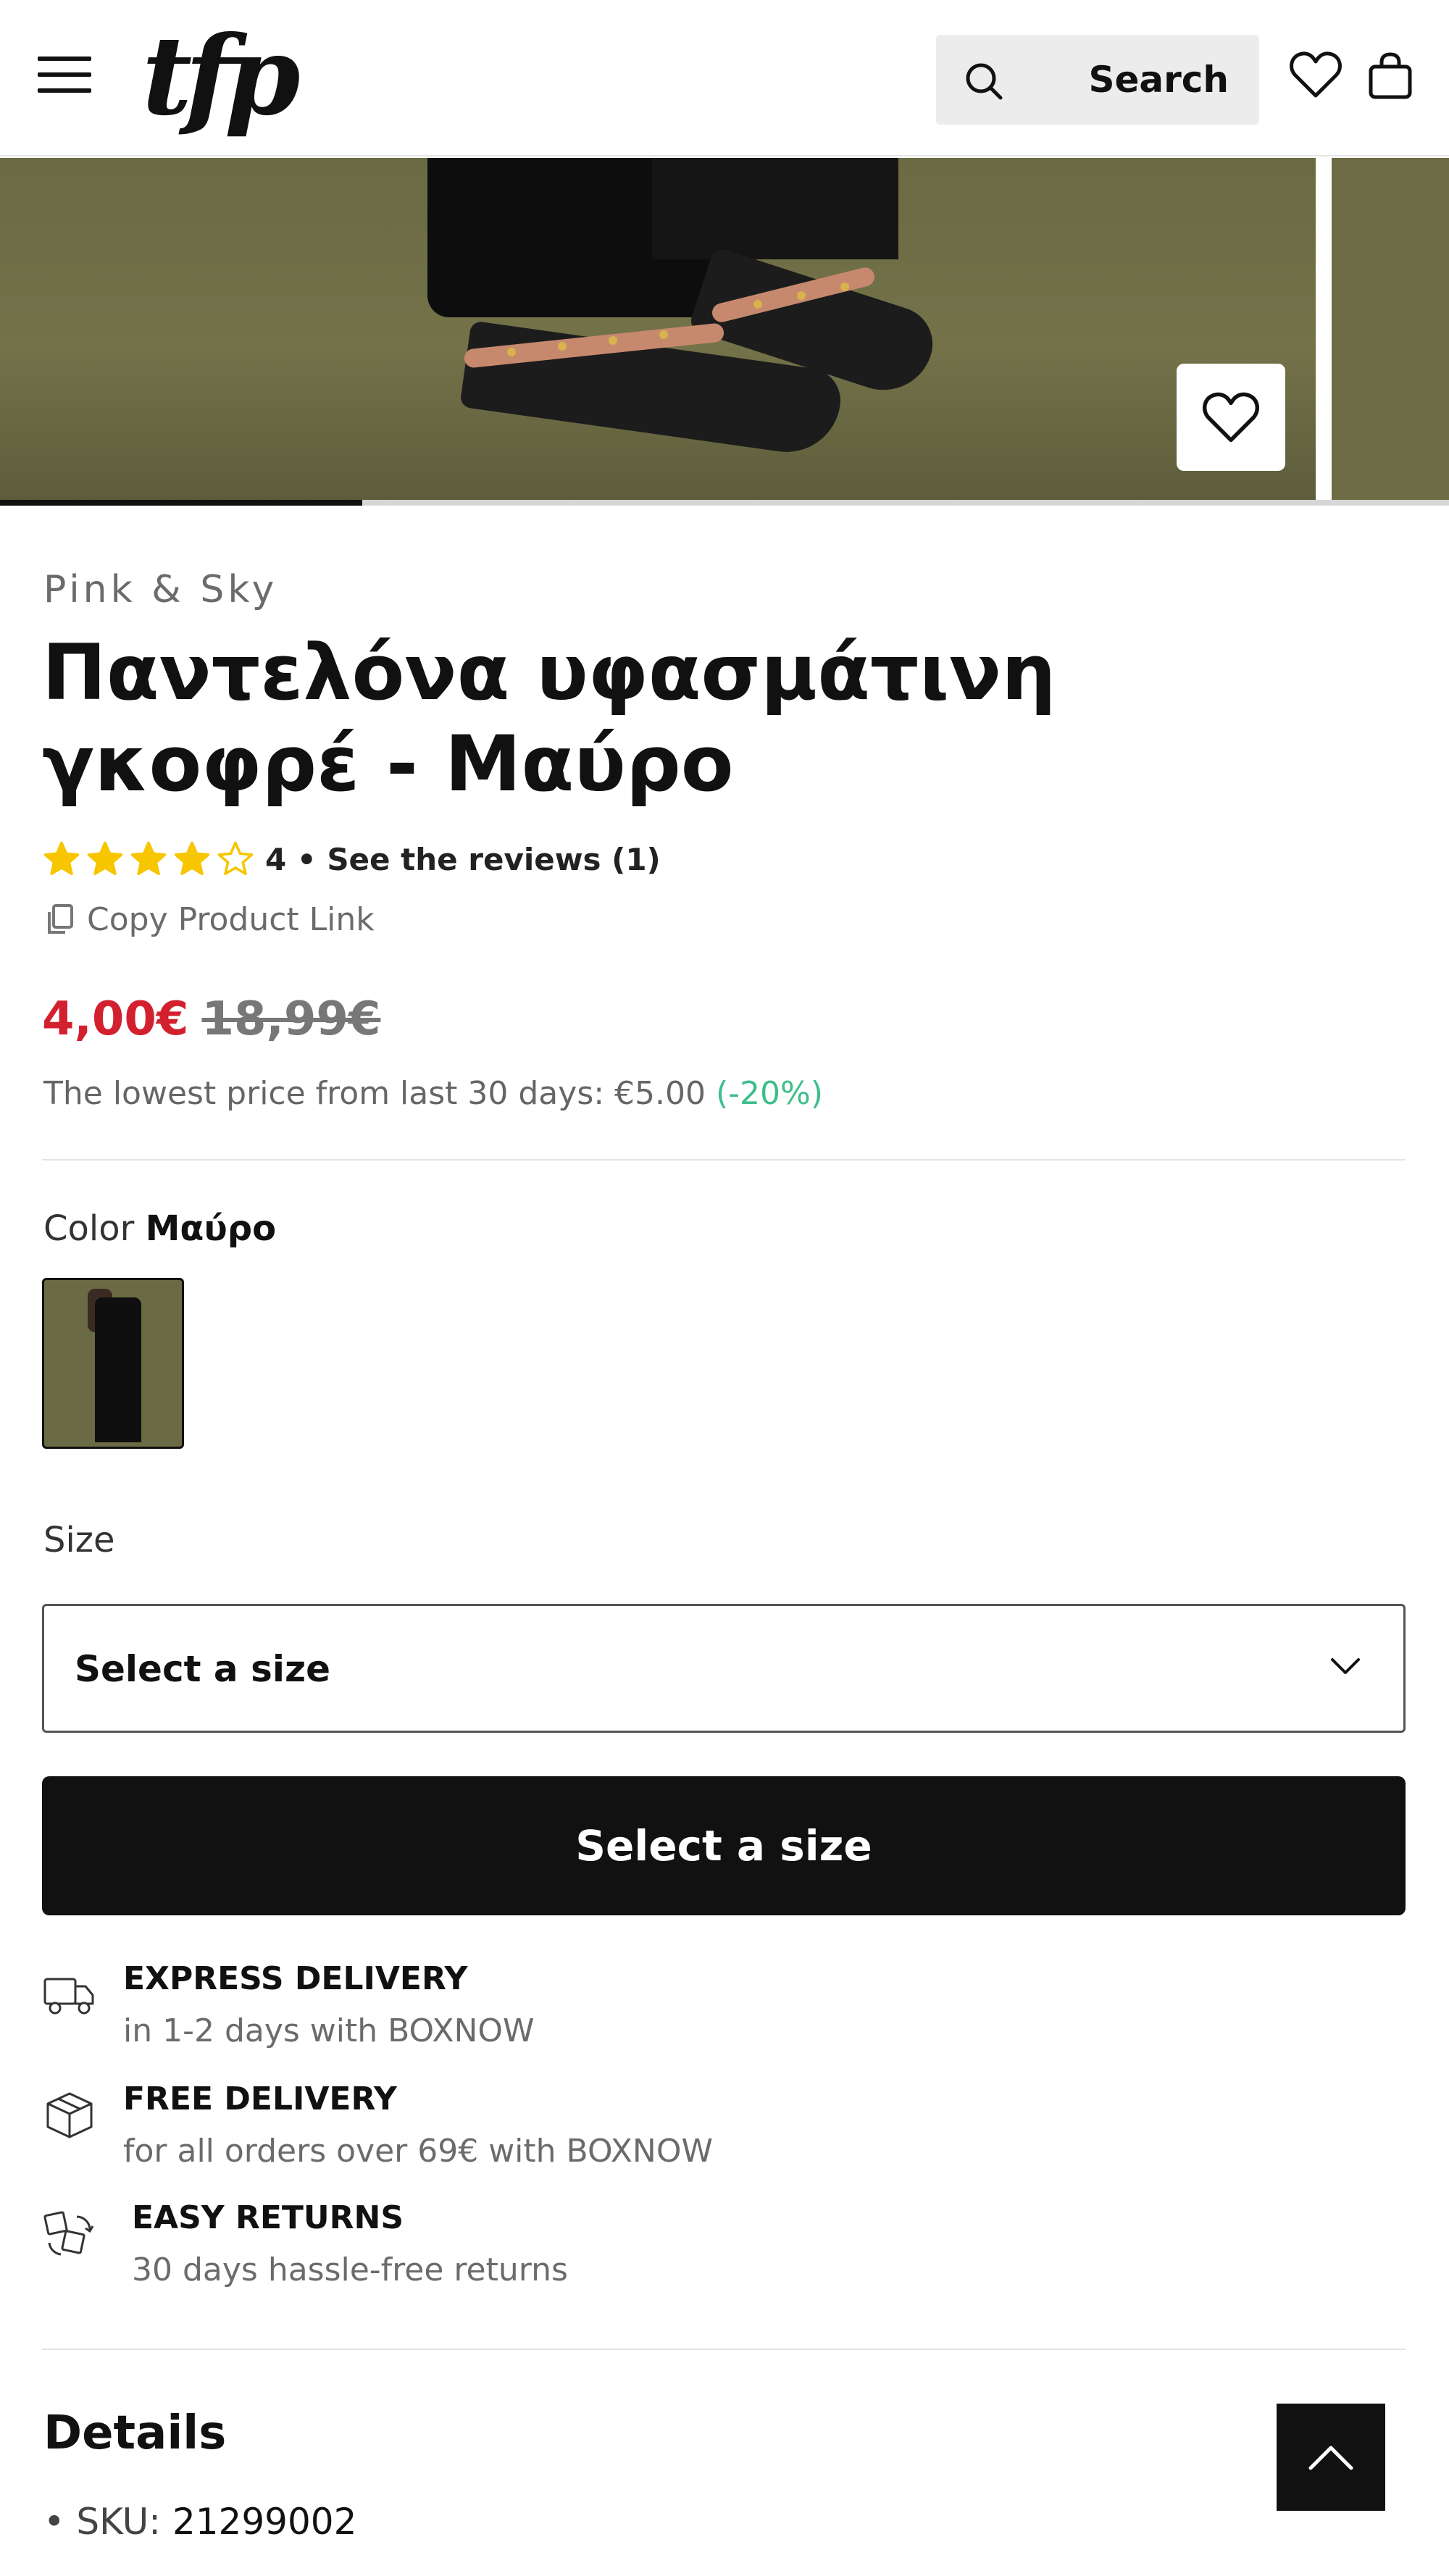 This screenshot has height=2576, width=1449. Describe the element at coordinates (350, 2269) in the screenshot. I see `feature-subtitle: 30 days hassle-free returns` at that location.